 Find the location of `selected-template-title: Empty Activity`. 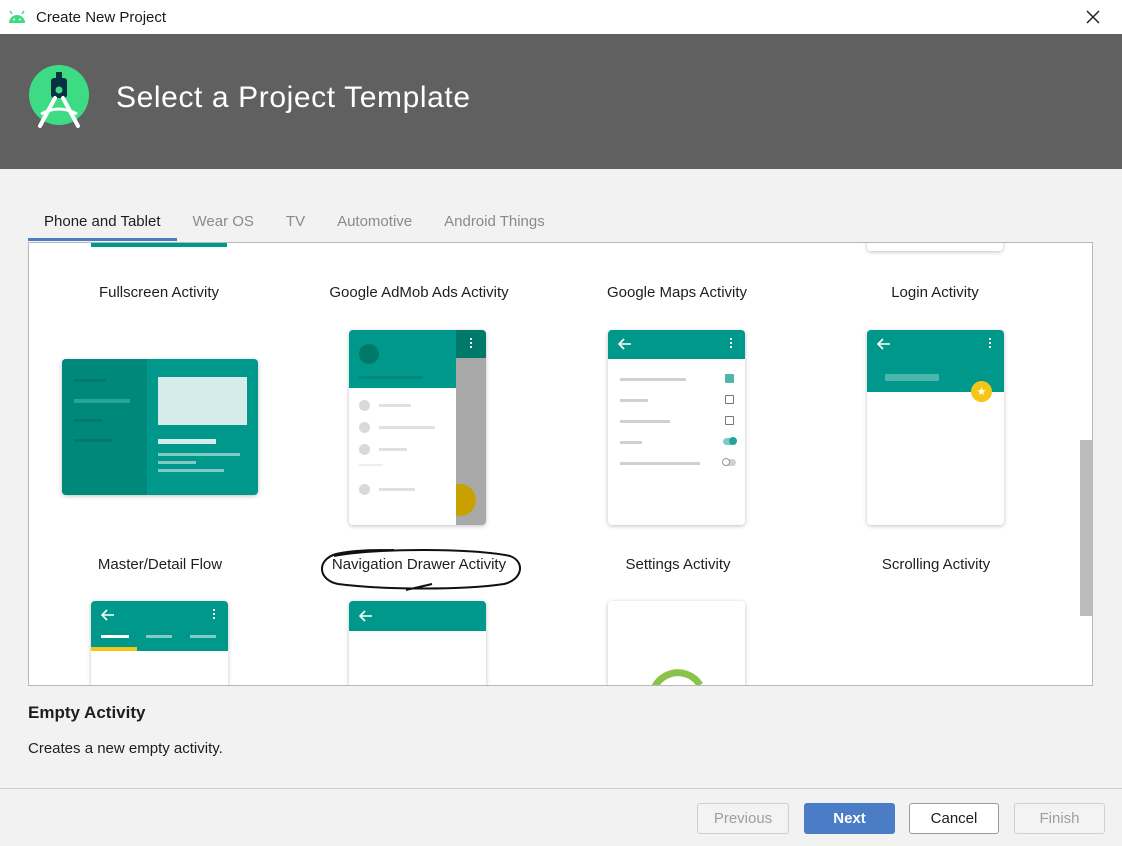

selected-template-title: Empty Activity is located at coordinates (87, 712).